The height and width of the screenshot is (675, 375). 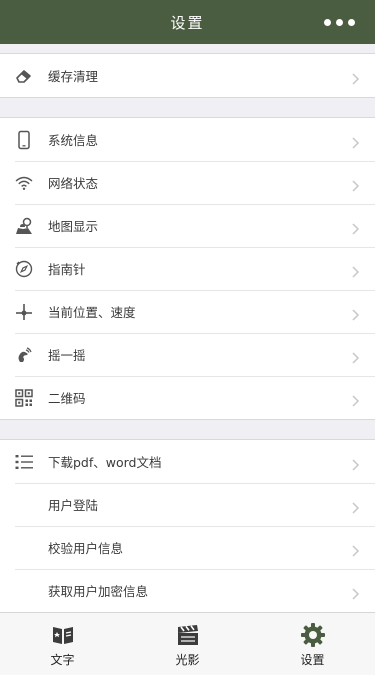 I want to click on cell-label: 当前位置、速度, so click(x=92, y=312).